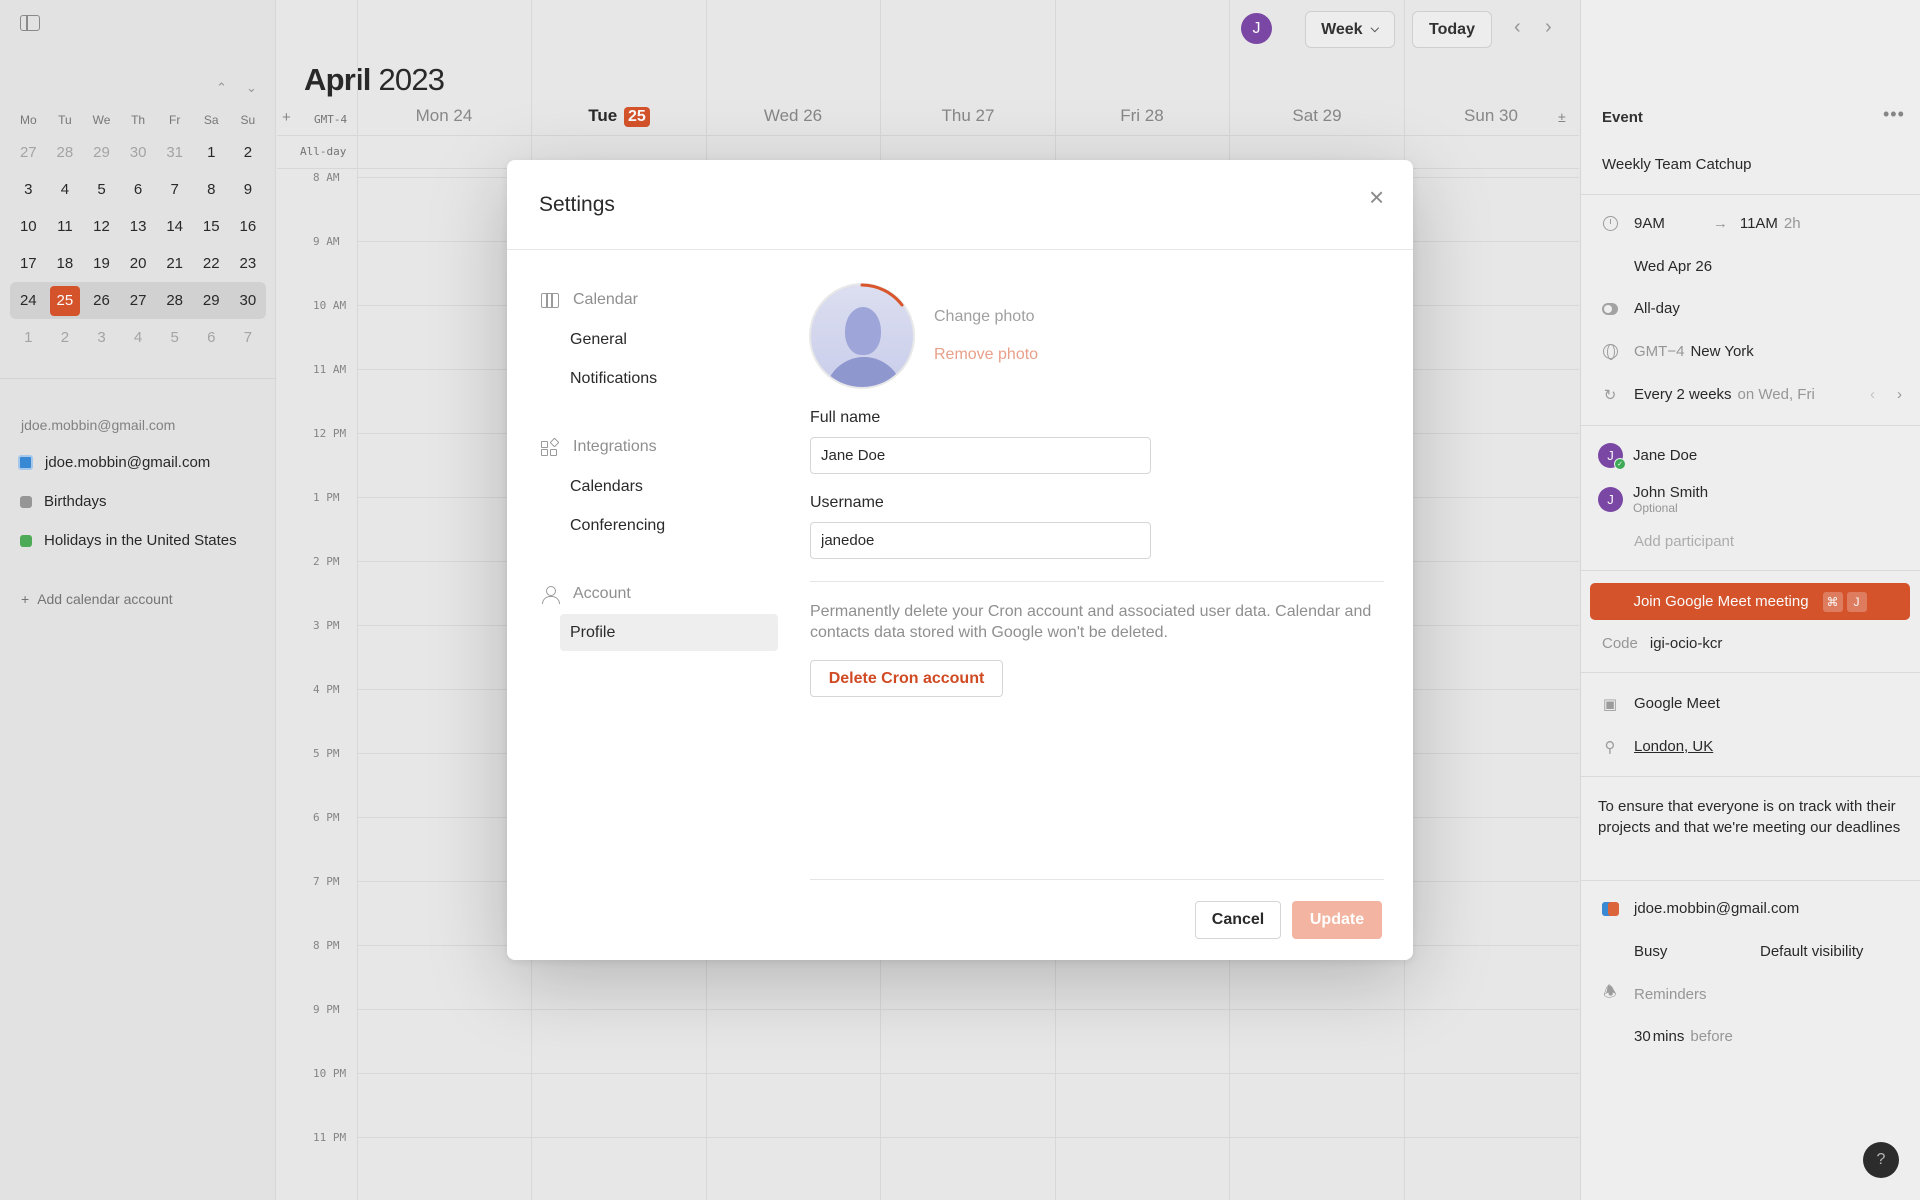  I want to click on username-field, so click(980, 540).